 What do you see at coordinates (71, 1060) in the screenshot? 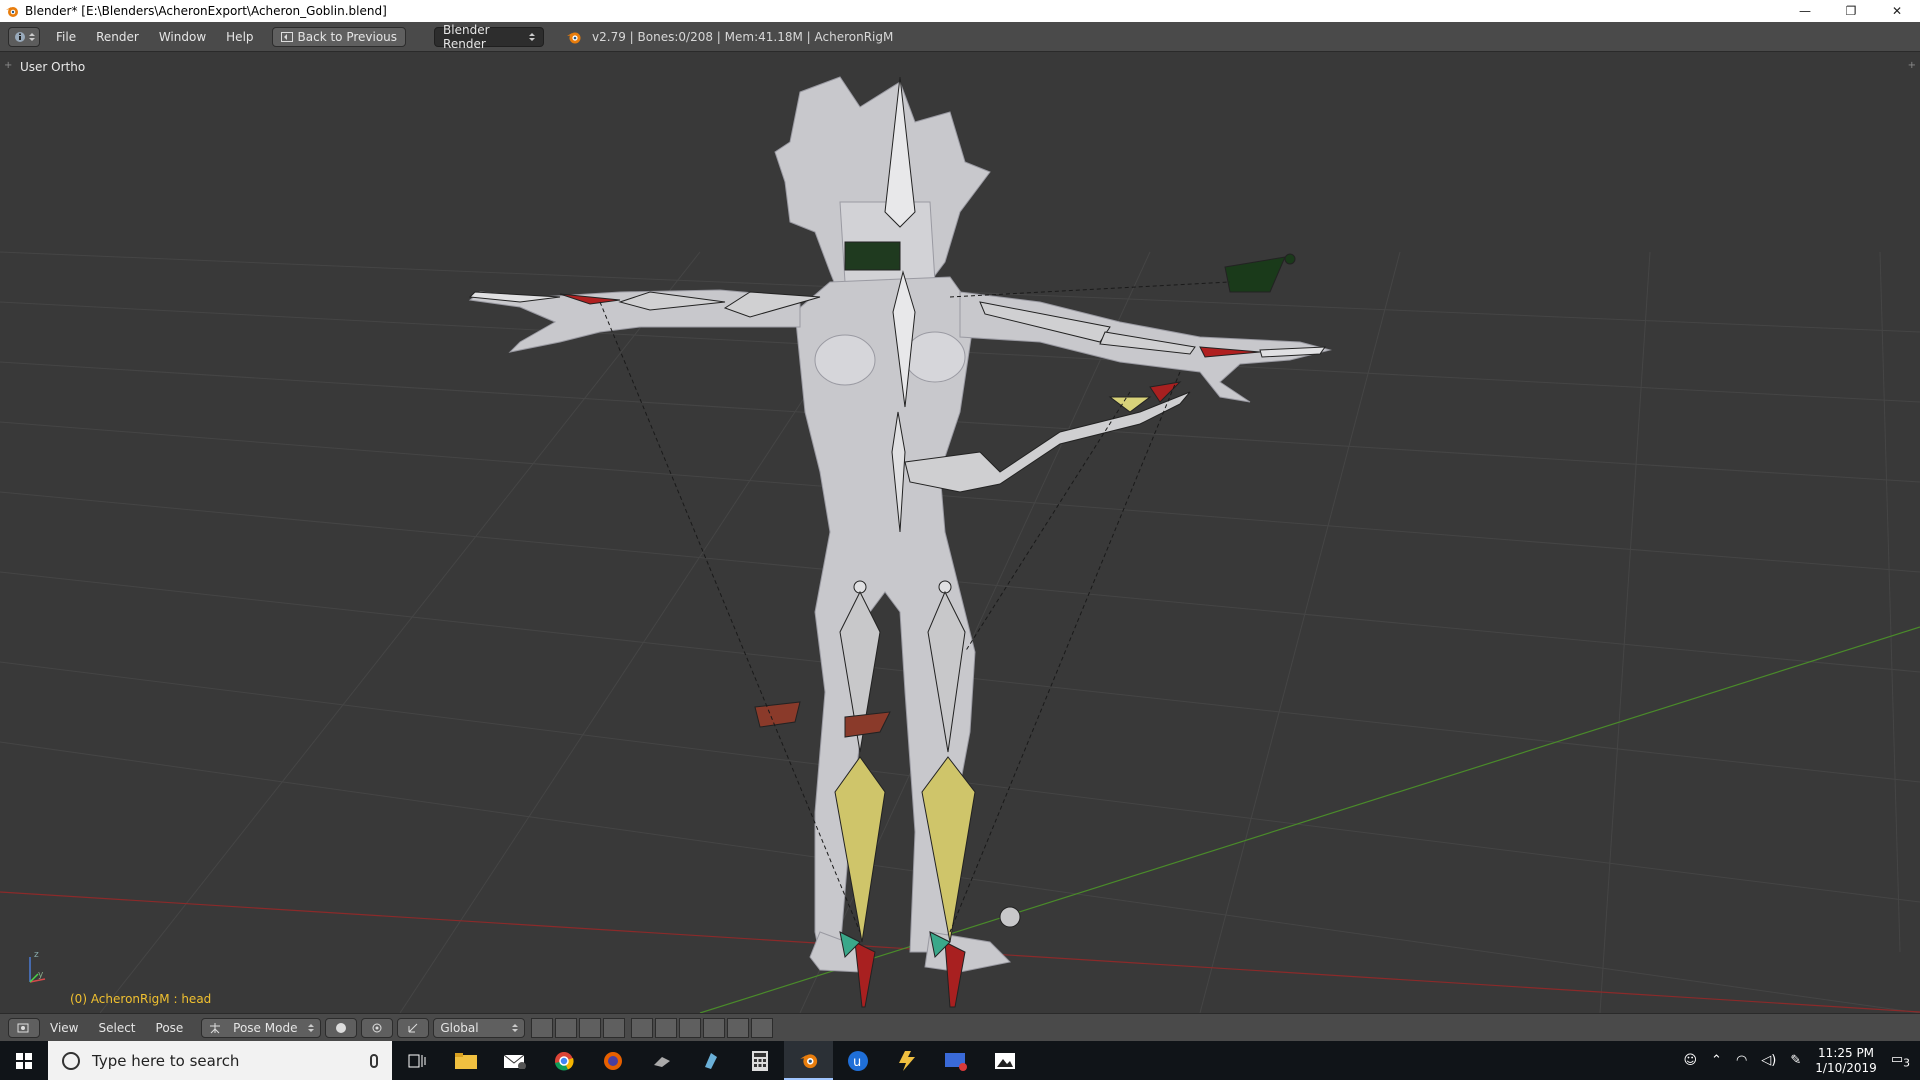
I see `cortana-icon` at bounding box center [71, 1060].